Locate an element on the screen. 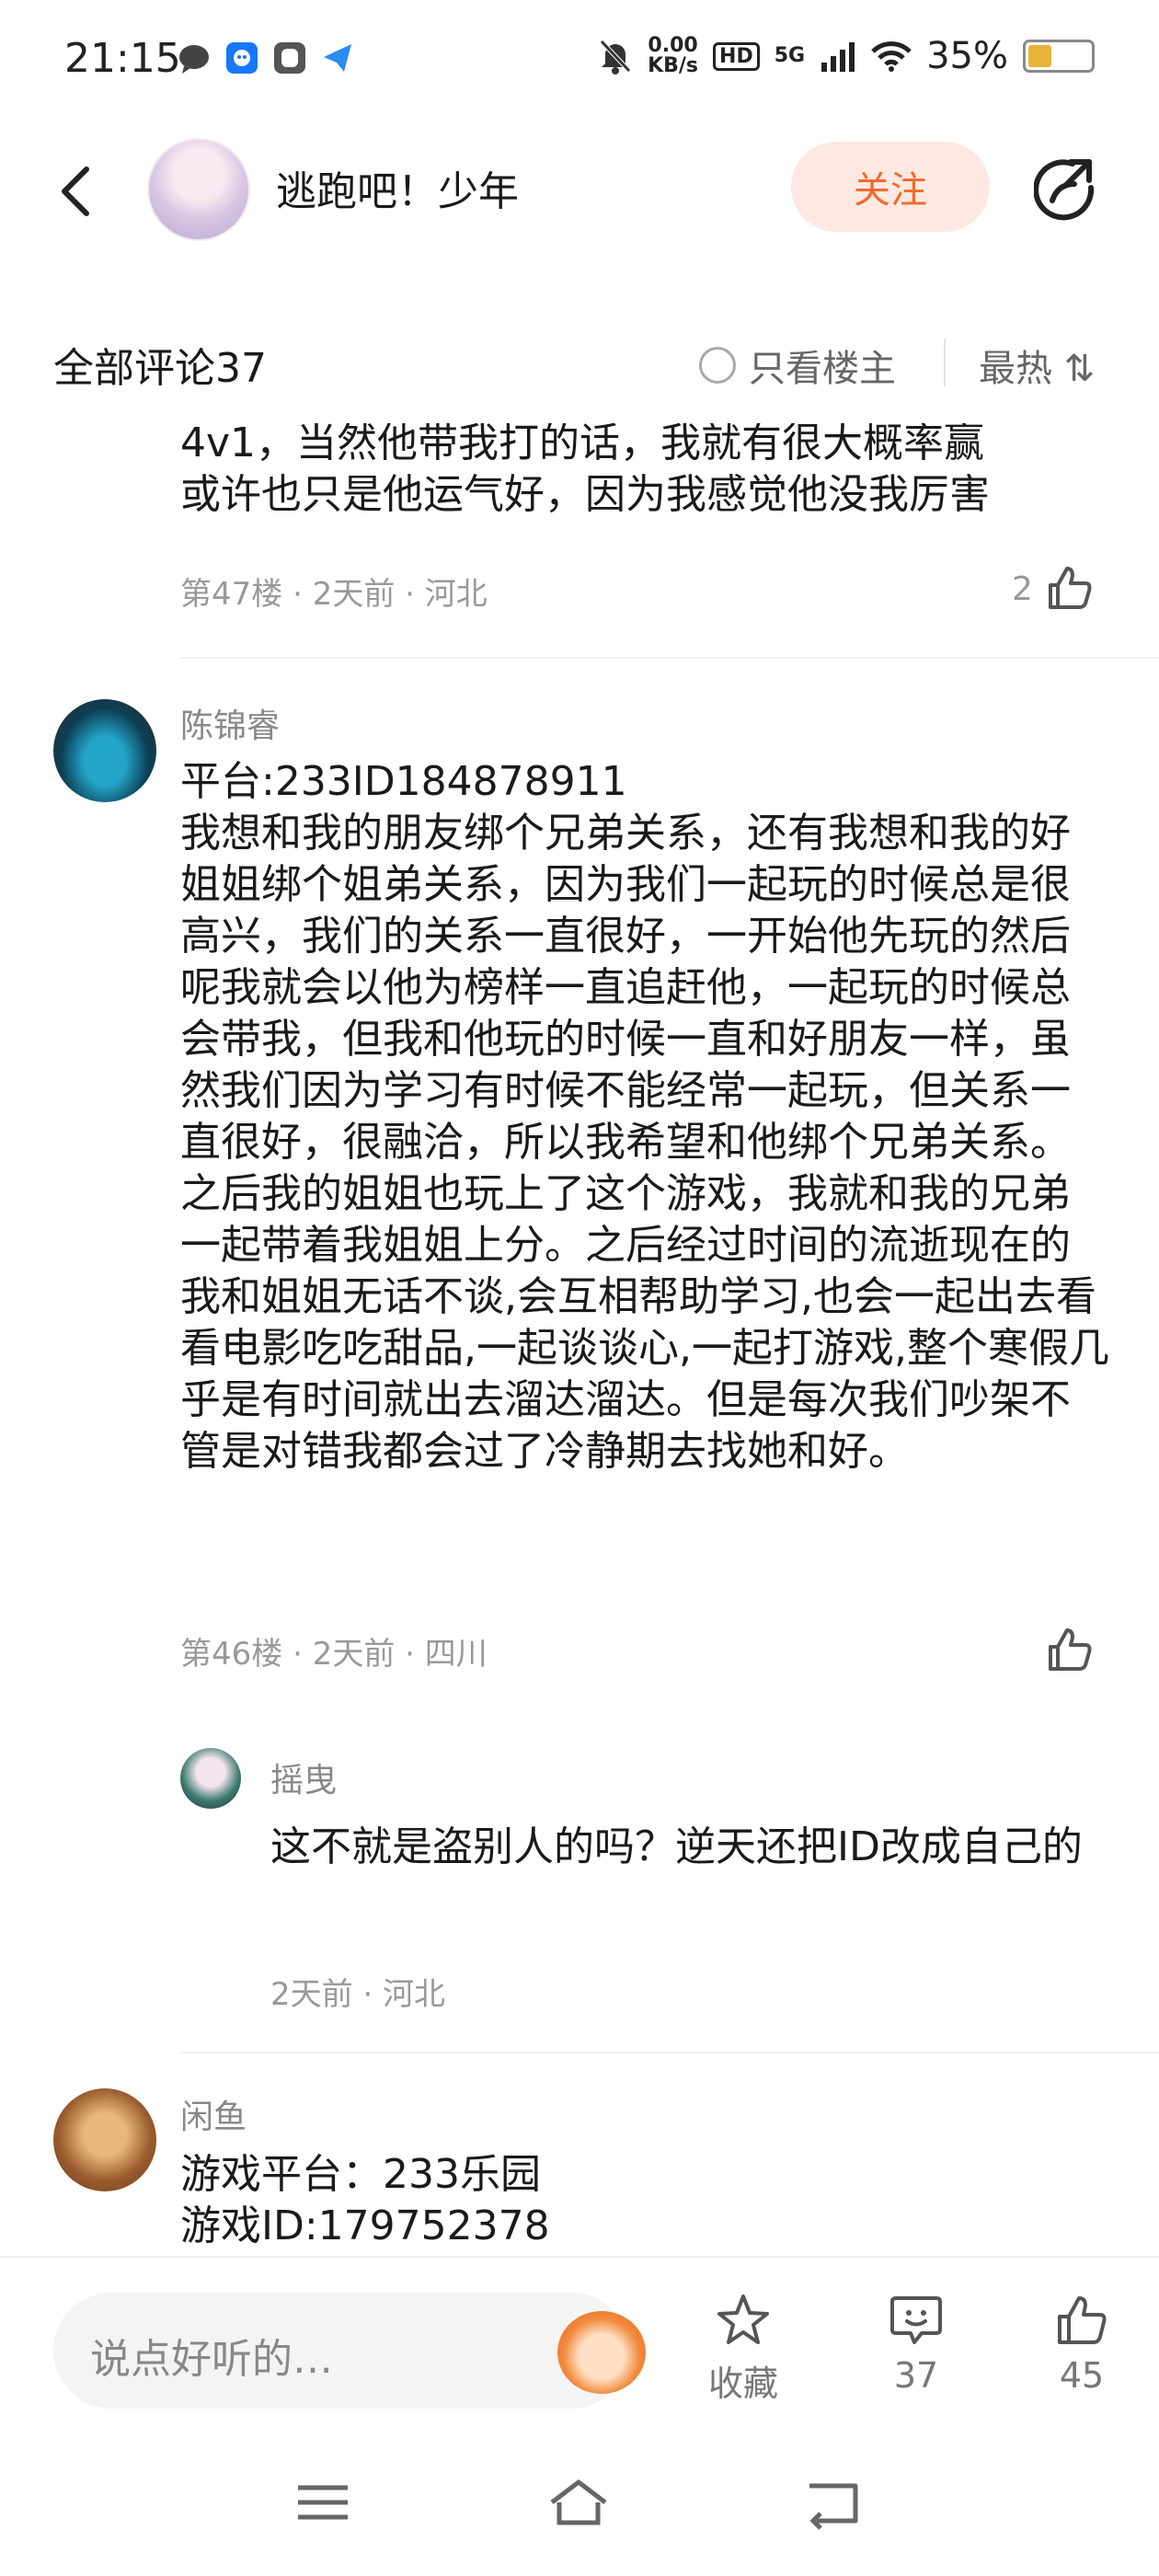 This screenshot has width=1159, height=2576. like-button: 45 is located at coordinates (1082, 2343).